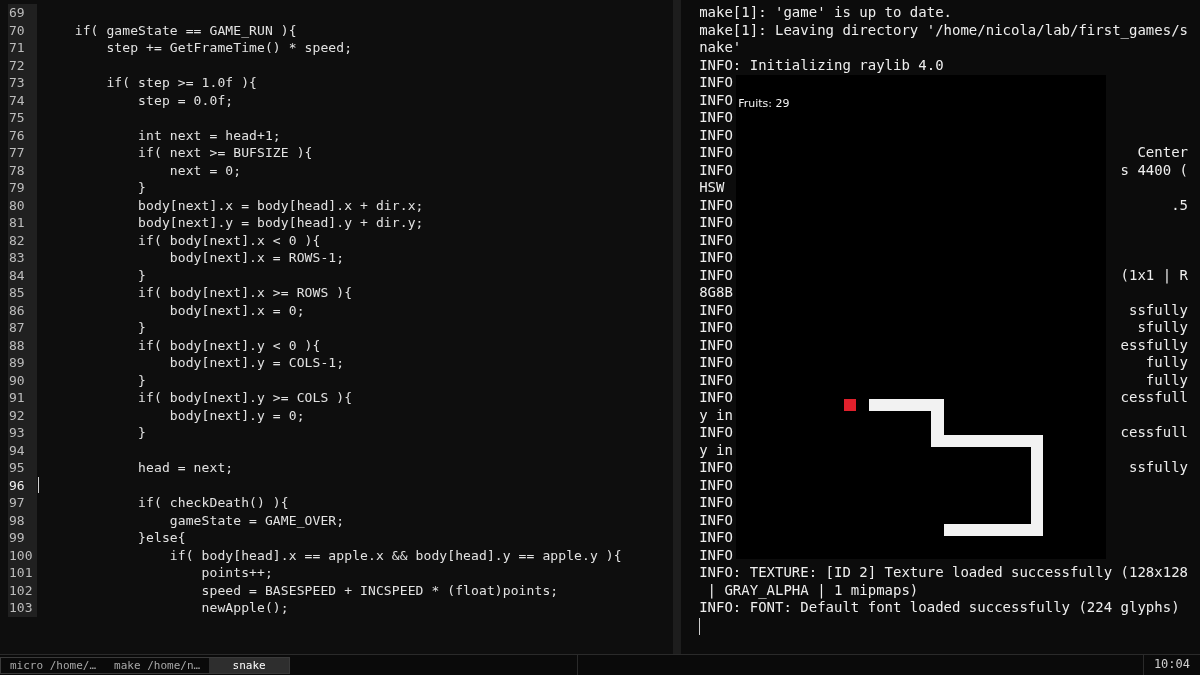  What do you see at coordinates (1162, 328) in the screenshot?
I see `terminal-line: sfully` at bounding box center [1162, 328].